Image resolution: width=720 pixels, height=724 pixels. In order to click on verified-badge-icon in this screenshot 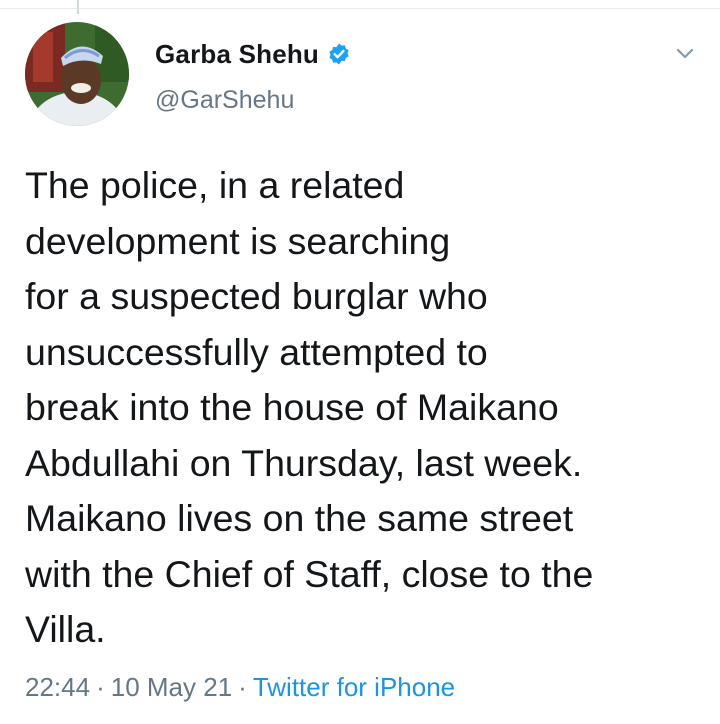, I will do `click(339, 54)`.